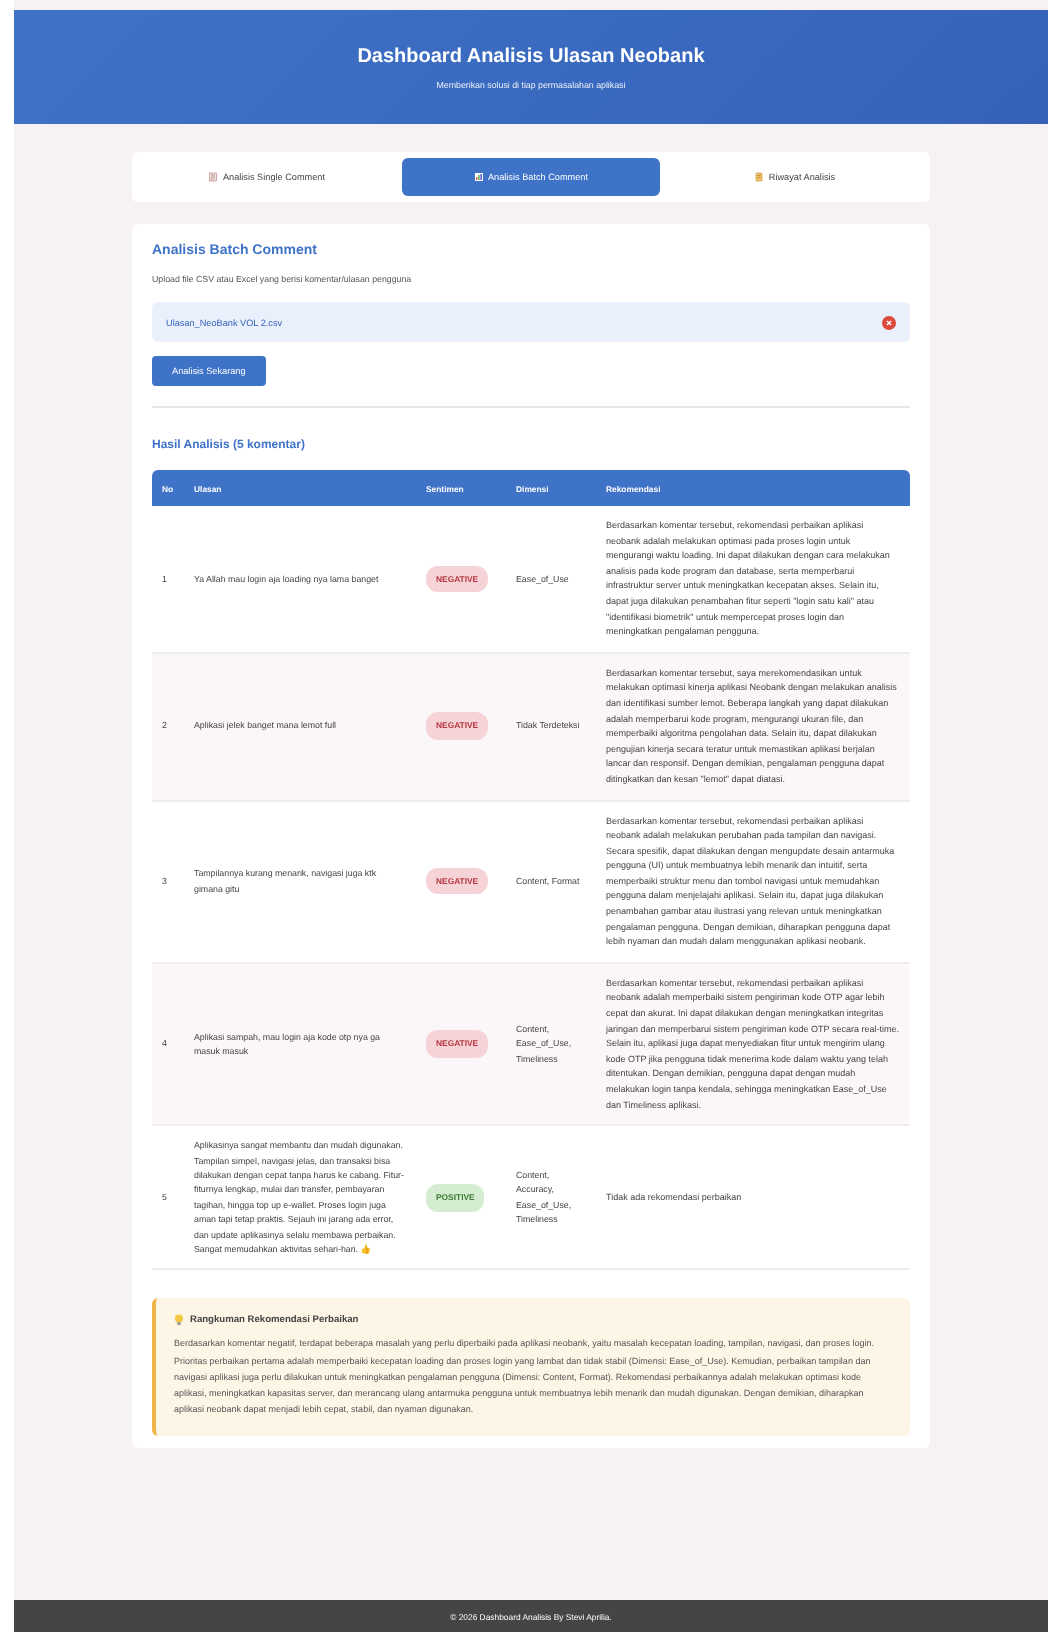  What do you see at coordinates (213, 177) in the screenshot?
I see `memo-icon` at bounding box center [213, 177].